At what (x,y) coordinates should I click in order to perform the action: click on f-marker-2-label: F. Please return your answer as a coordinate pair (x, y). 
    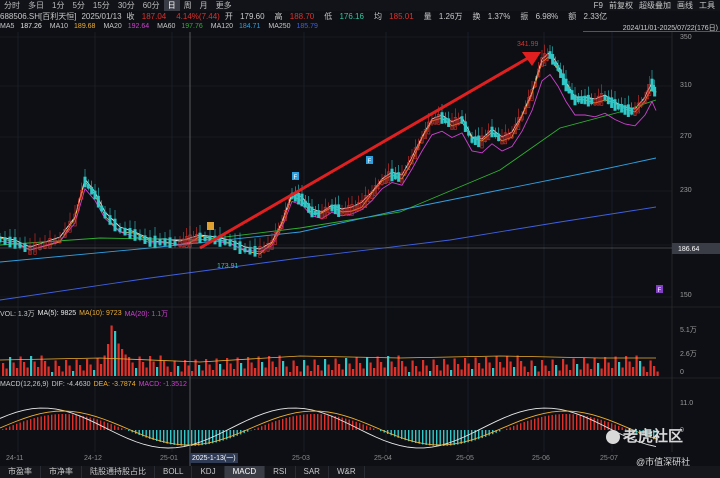
    Looking at the image, I should click on (370, 162).